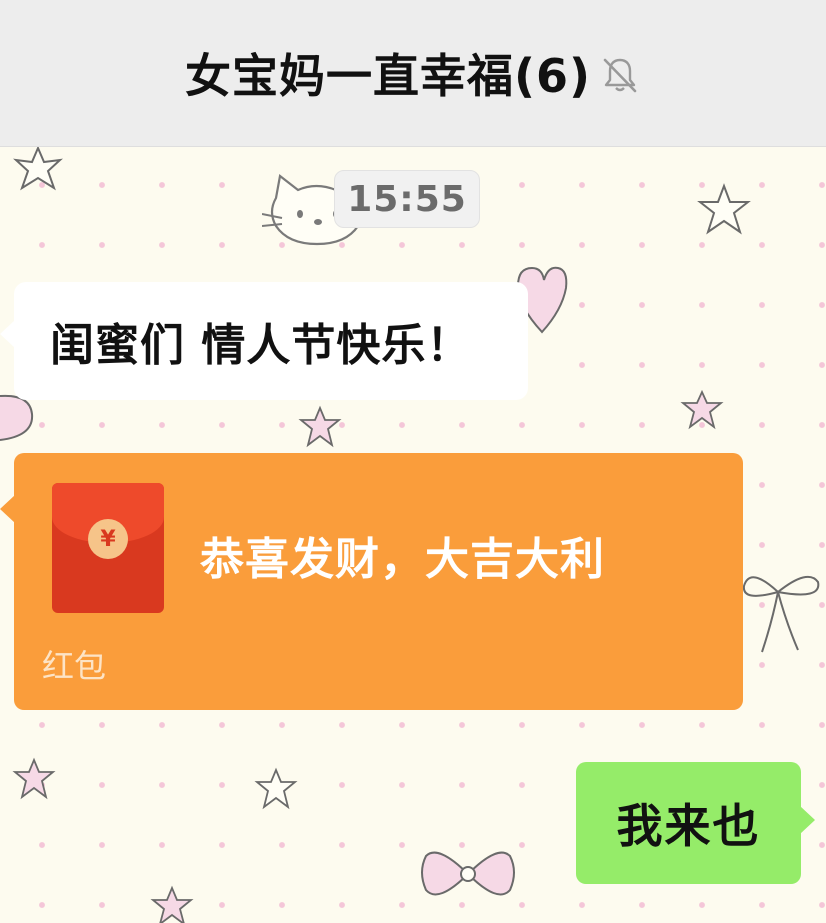 Image resolution: width=826 pixels, height=923 pixels. I want to click on message-bubble-received: 闺蜜们 情人节快乐！, so click(264, 341).